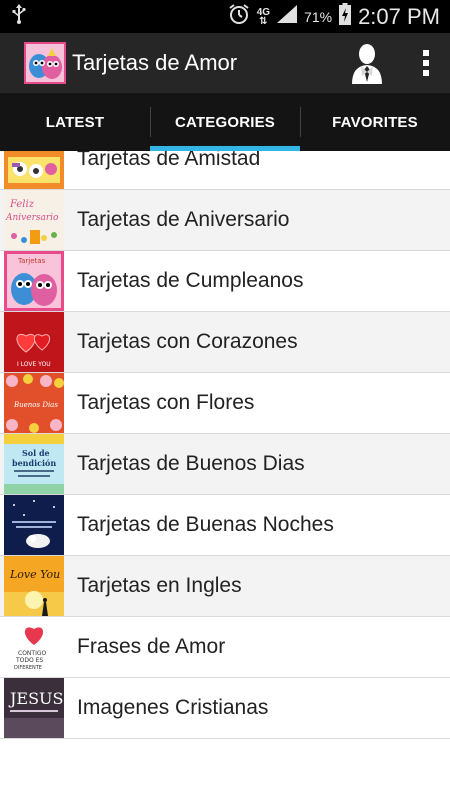 The width and height of the screenshot is (450, 800). What do you see at coordinates (34, 525) in the screenshot?
I see `buenas-noches-thumbnail` at bounding box center [34, 525].